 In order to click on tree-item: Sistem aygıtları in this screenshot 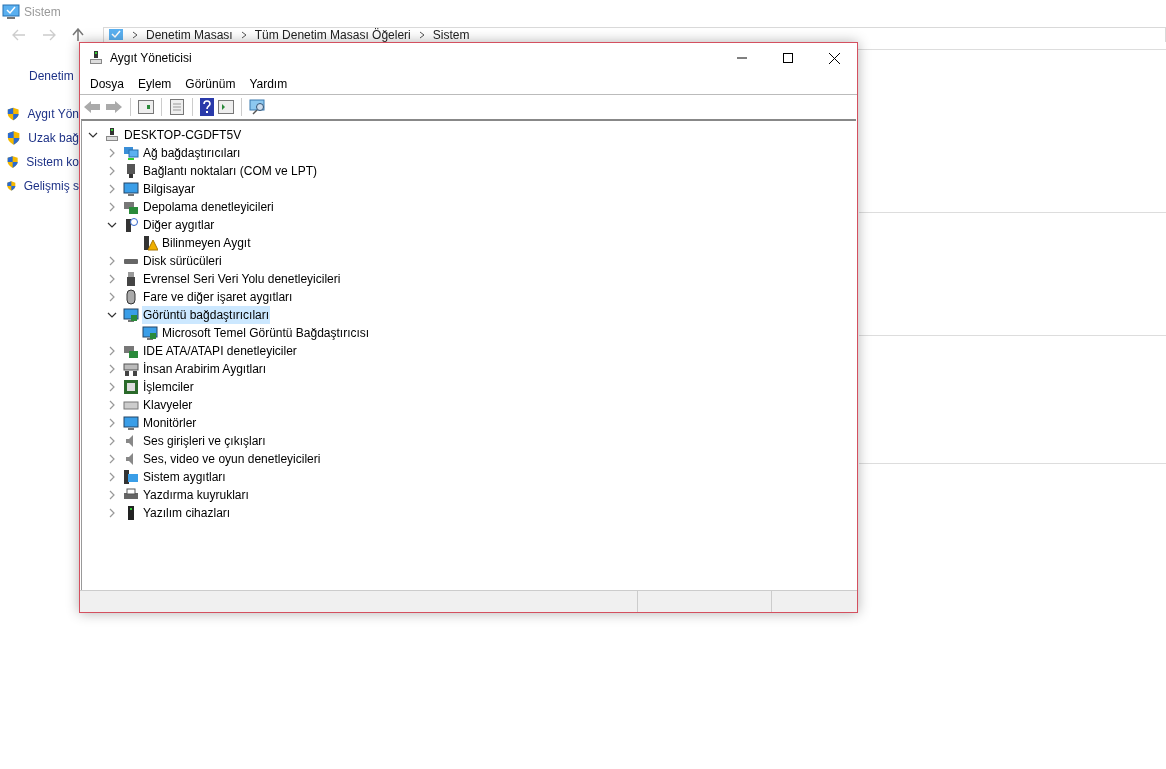, I will do `click(184, 477)`.